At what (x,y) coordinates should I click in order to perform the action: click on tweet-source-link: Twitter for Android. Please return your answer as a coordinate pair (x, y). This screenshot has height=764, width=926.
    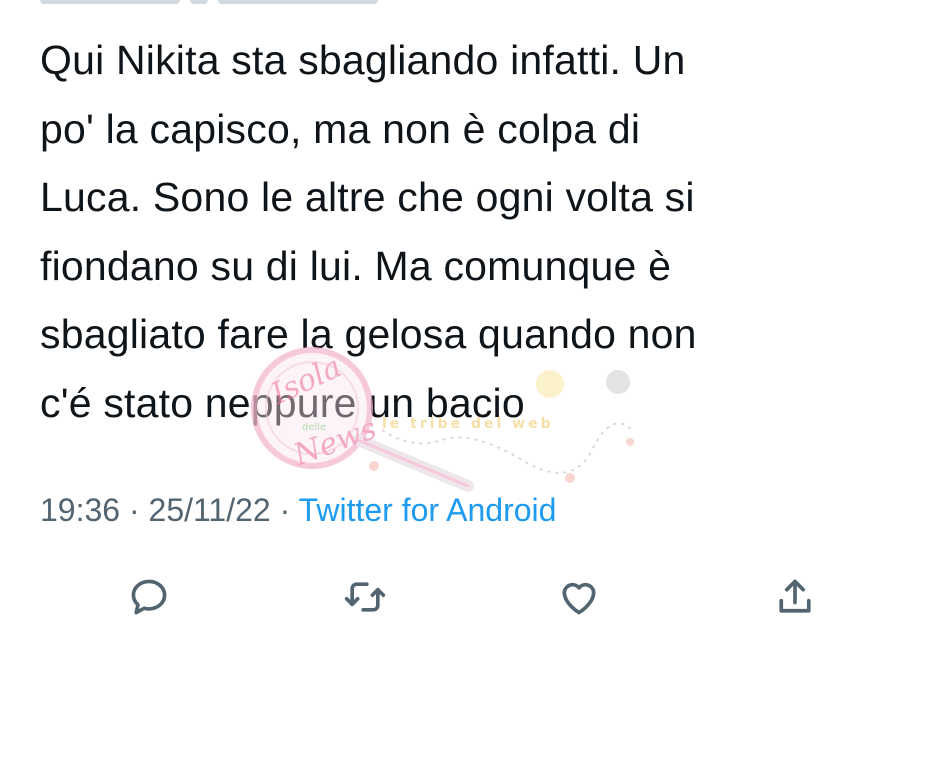
    Looking at the image, I should click on (428, 510).